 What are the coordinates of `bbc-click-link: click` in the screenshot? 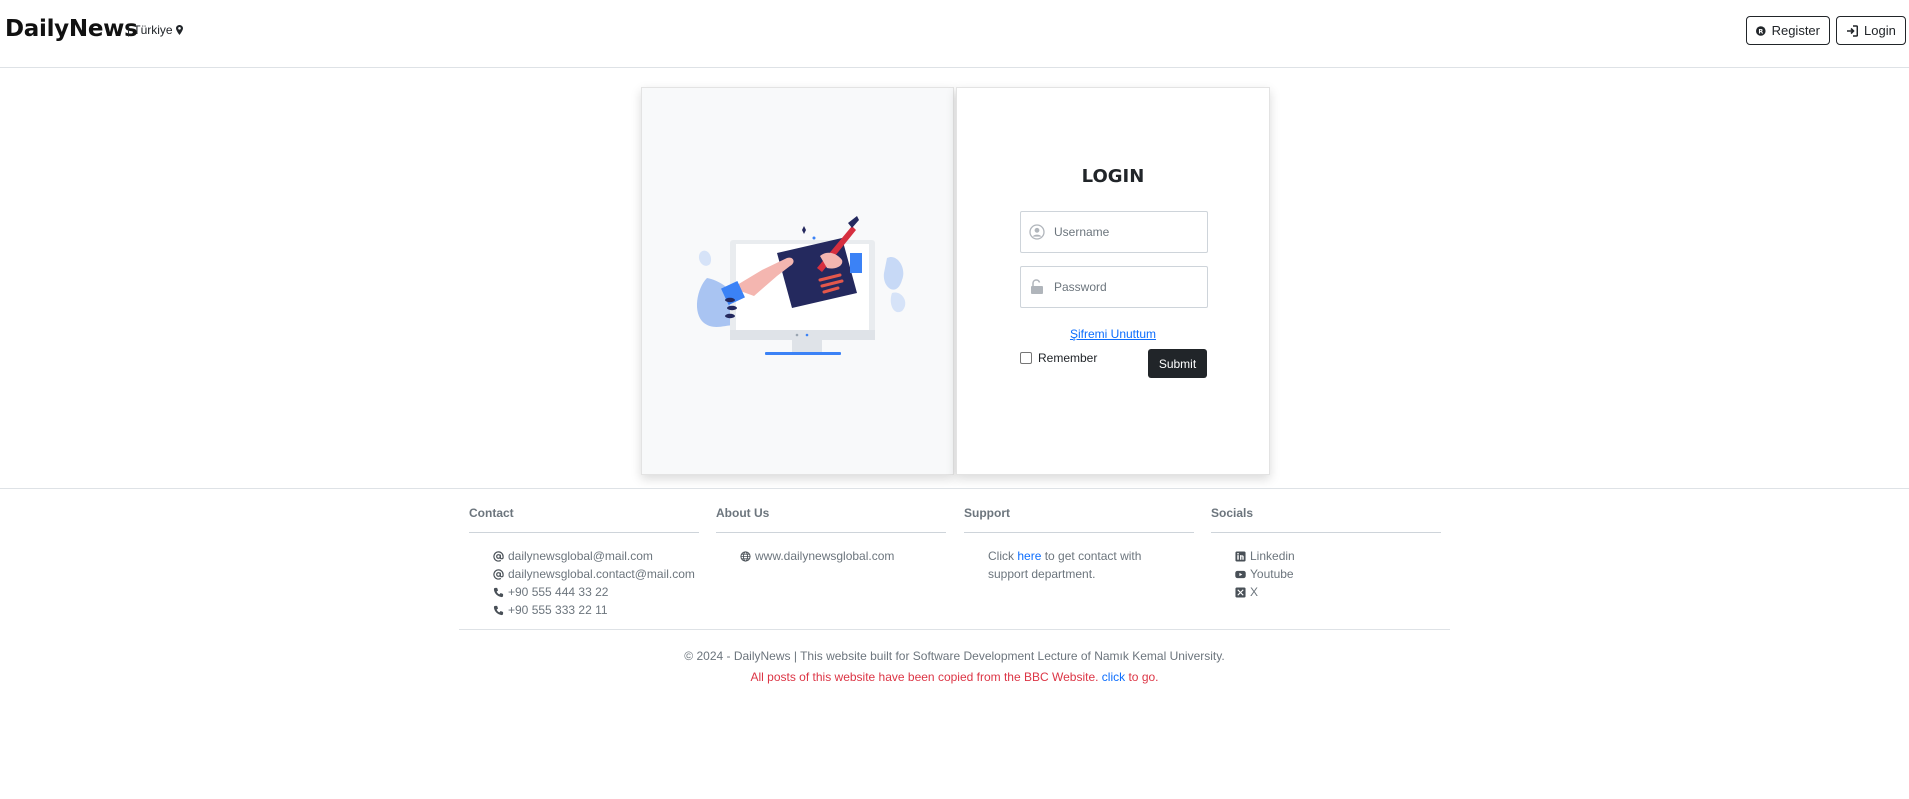 It's located at (1113, 677).